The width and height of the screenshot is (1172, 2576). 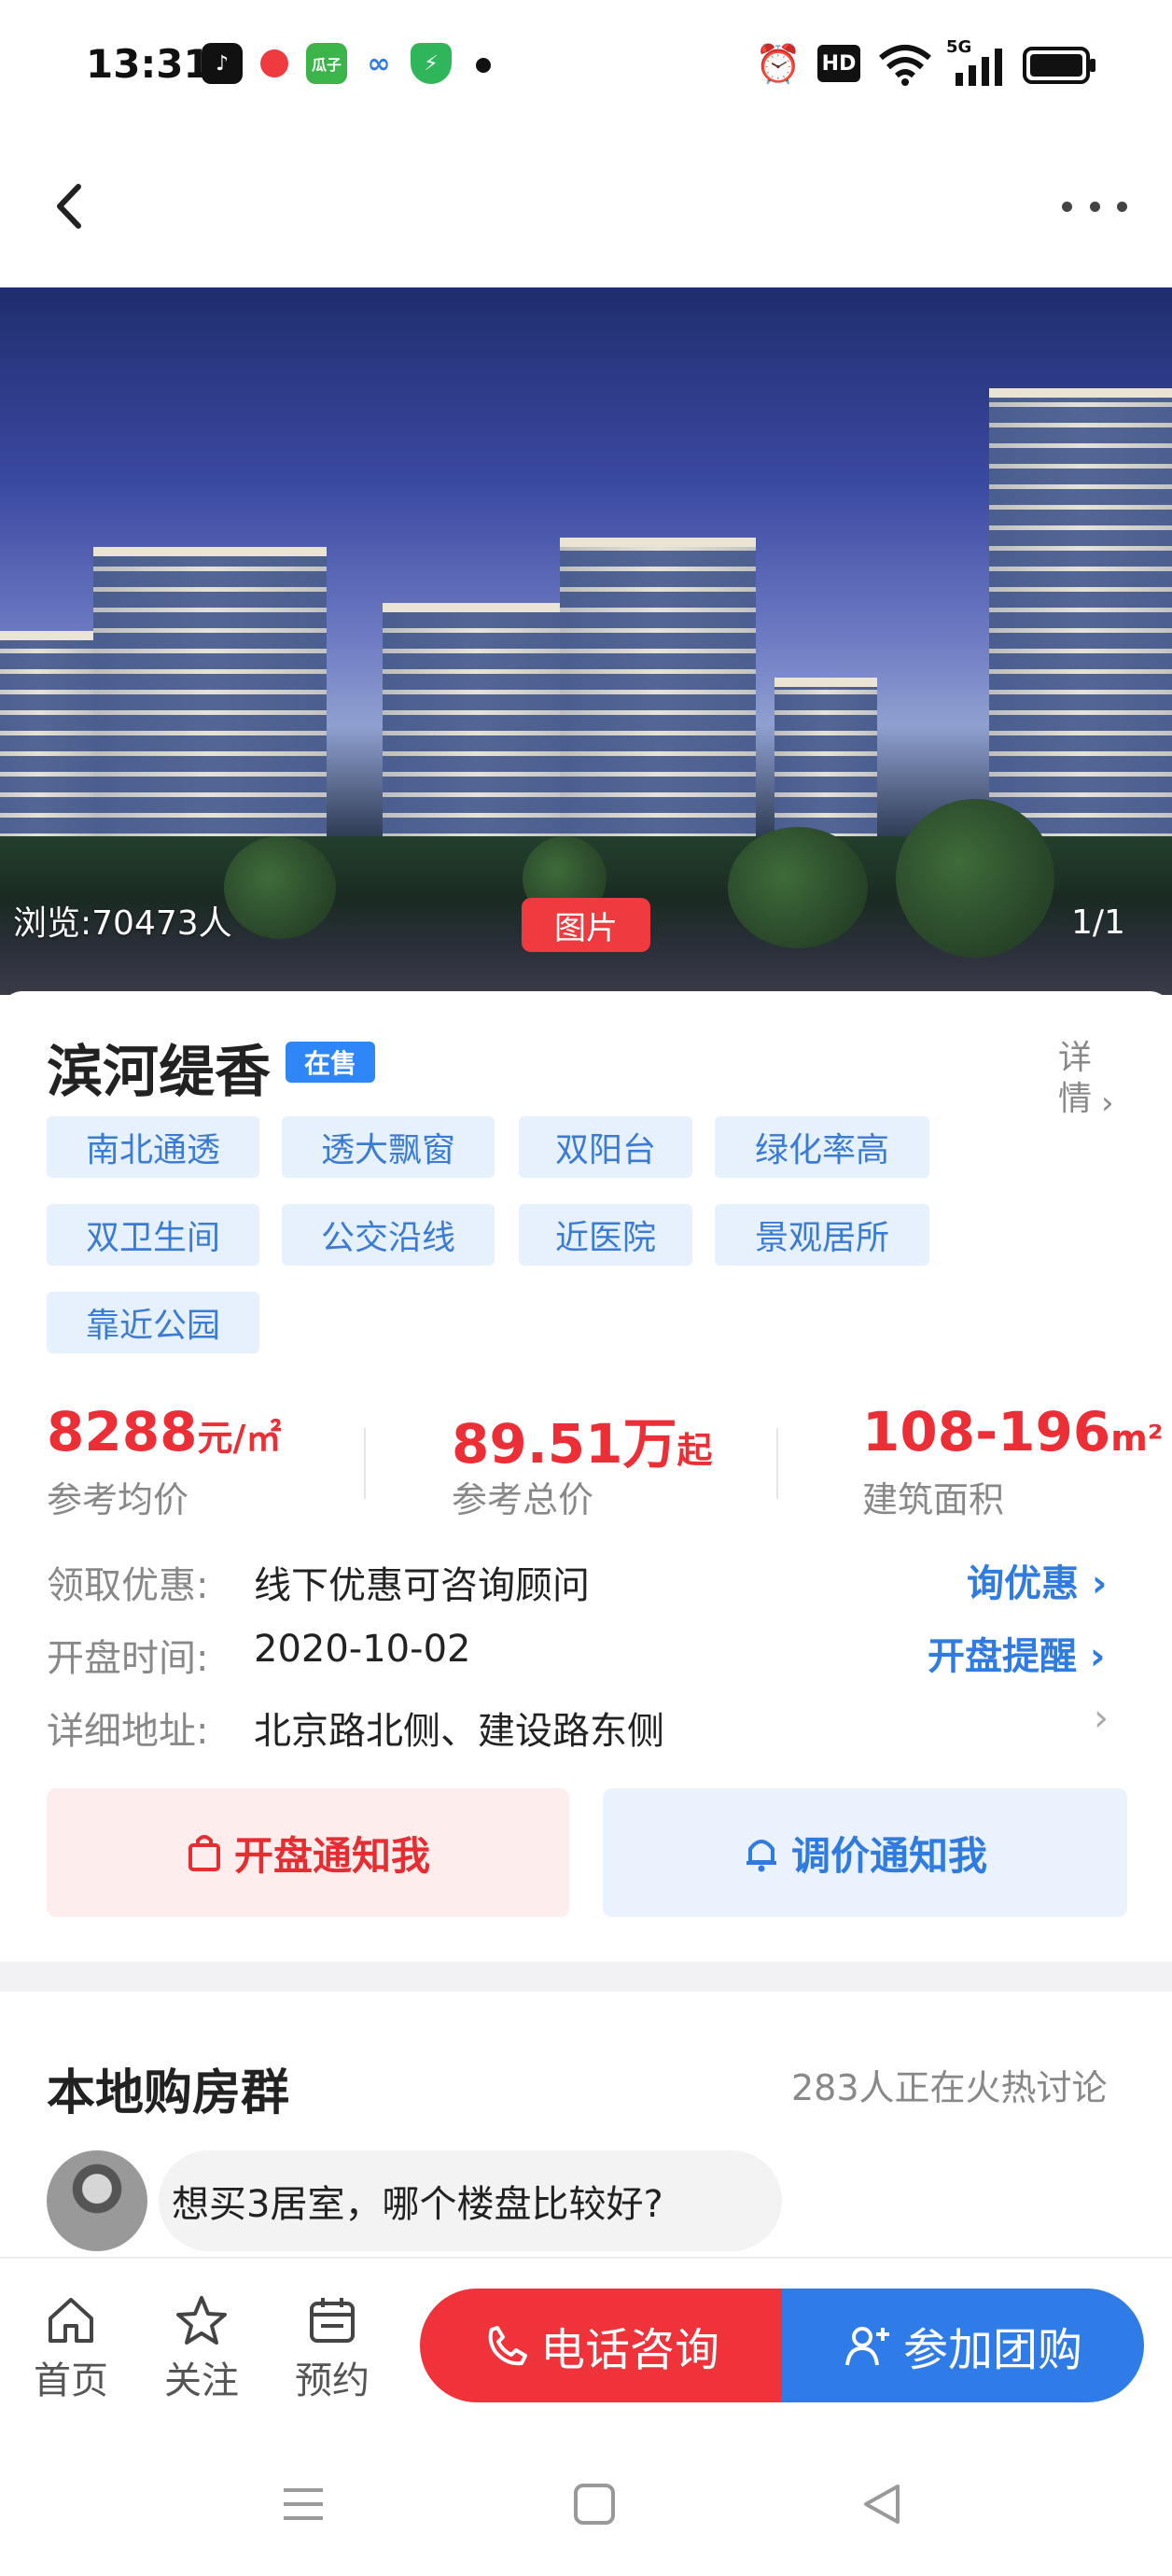 I want to click on area: 108-196m², so click(x=1012, y=1431).